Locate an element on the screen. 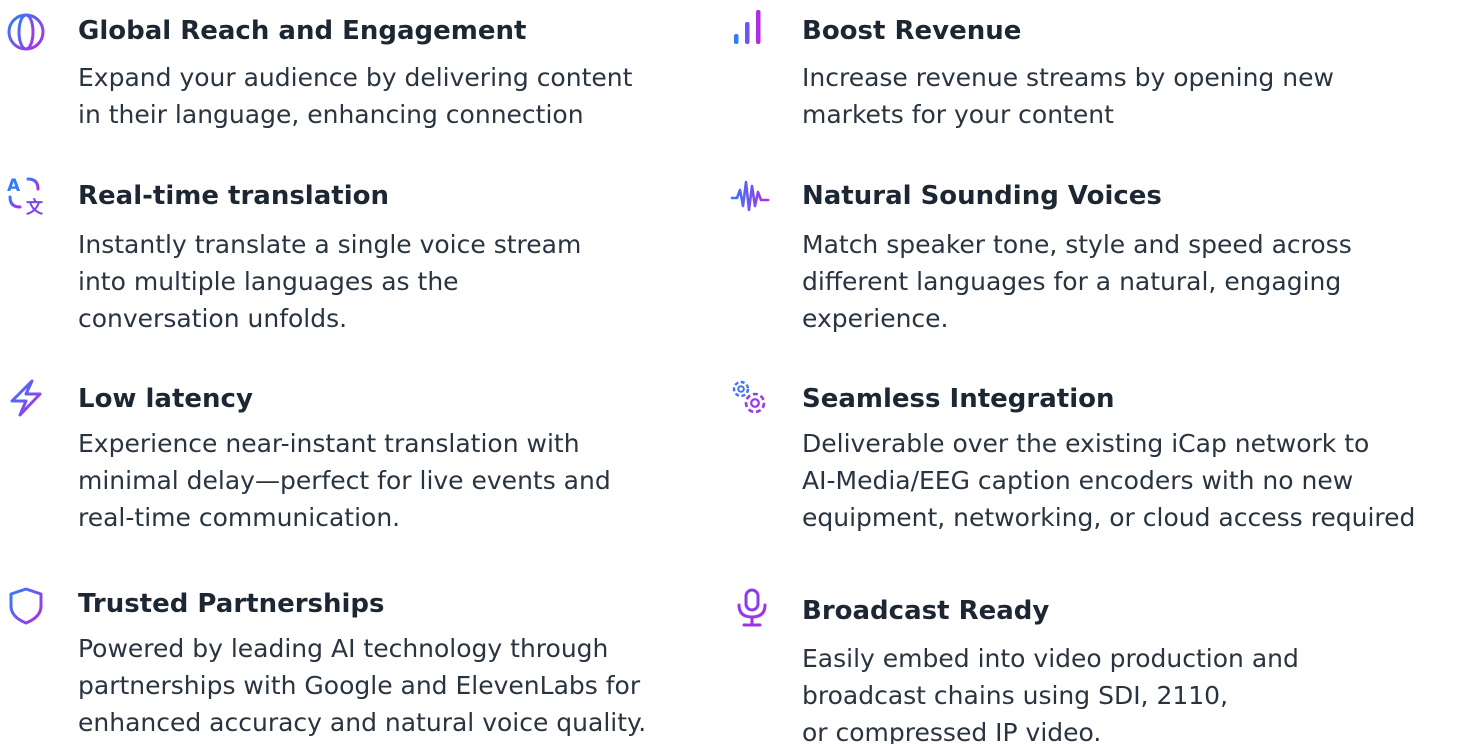 Image resolution: width=1484 pixels, height=744 pixels. description-line: Increase revenue streams by opening new is located at coordinates (1068, 77).